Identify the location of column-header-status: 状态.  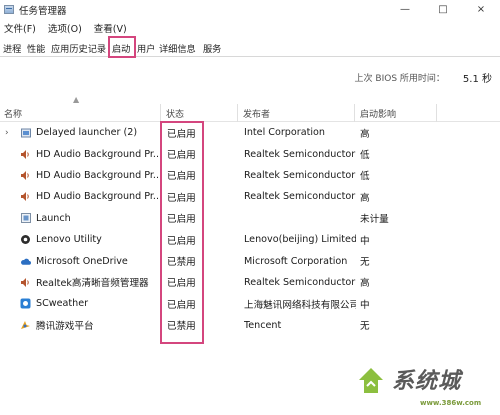
(199, 113).